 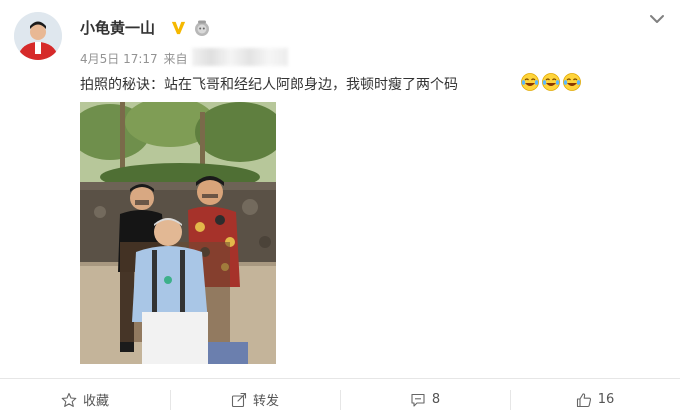 What do you see at coordinates (583, 399) in the screenshot?
I see `thumbs-up-icon` at bounding box center [583, 399].